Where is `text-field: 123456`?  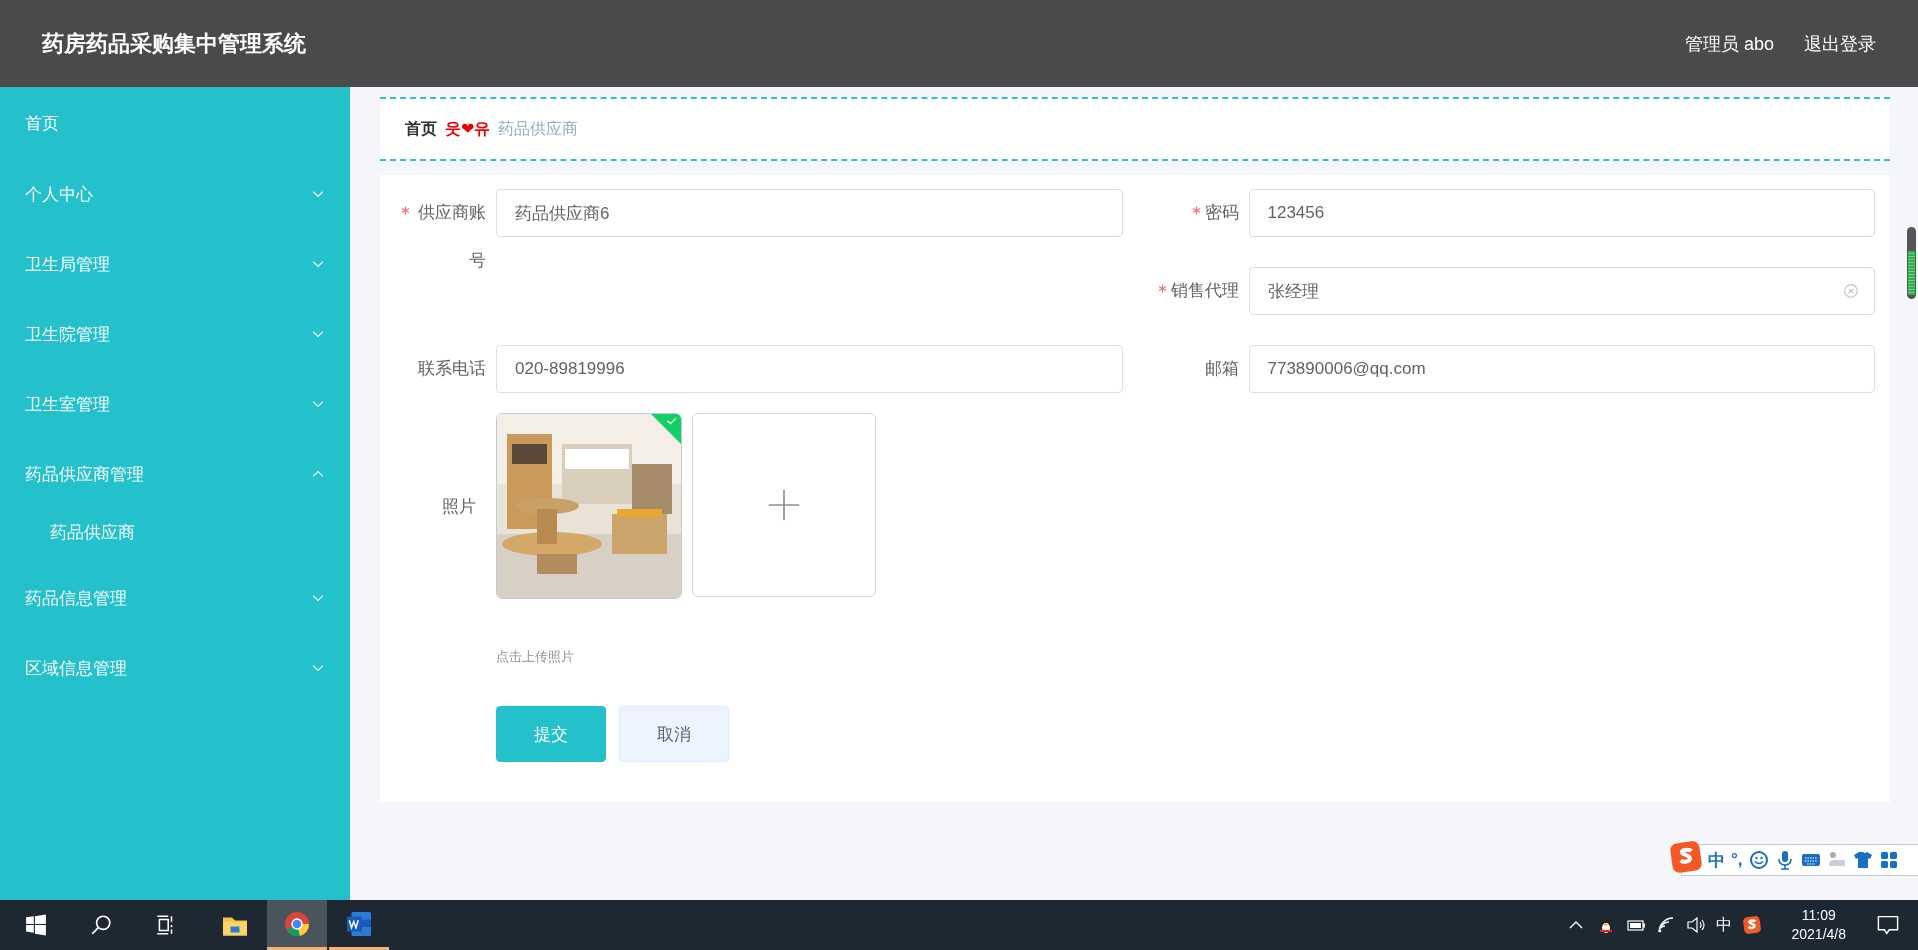 text-field: 123456 is located at coordinates (1561, 213).